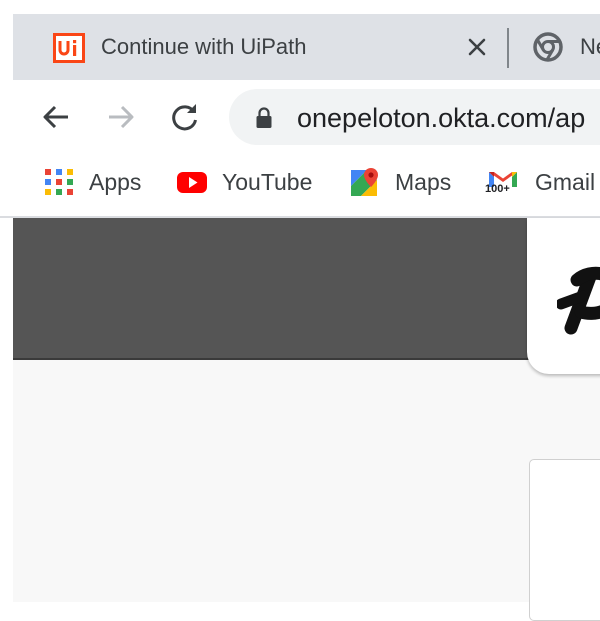  Describe the element at coordinates (564, 540) in the screenshot. I see `login-card` at that location.